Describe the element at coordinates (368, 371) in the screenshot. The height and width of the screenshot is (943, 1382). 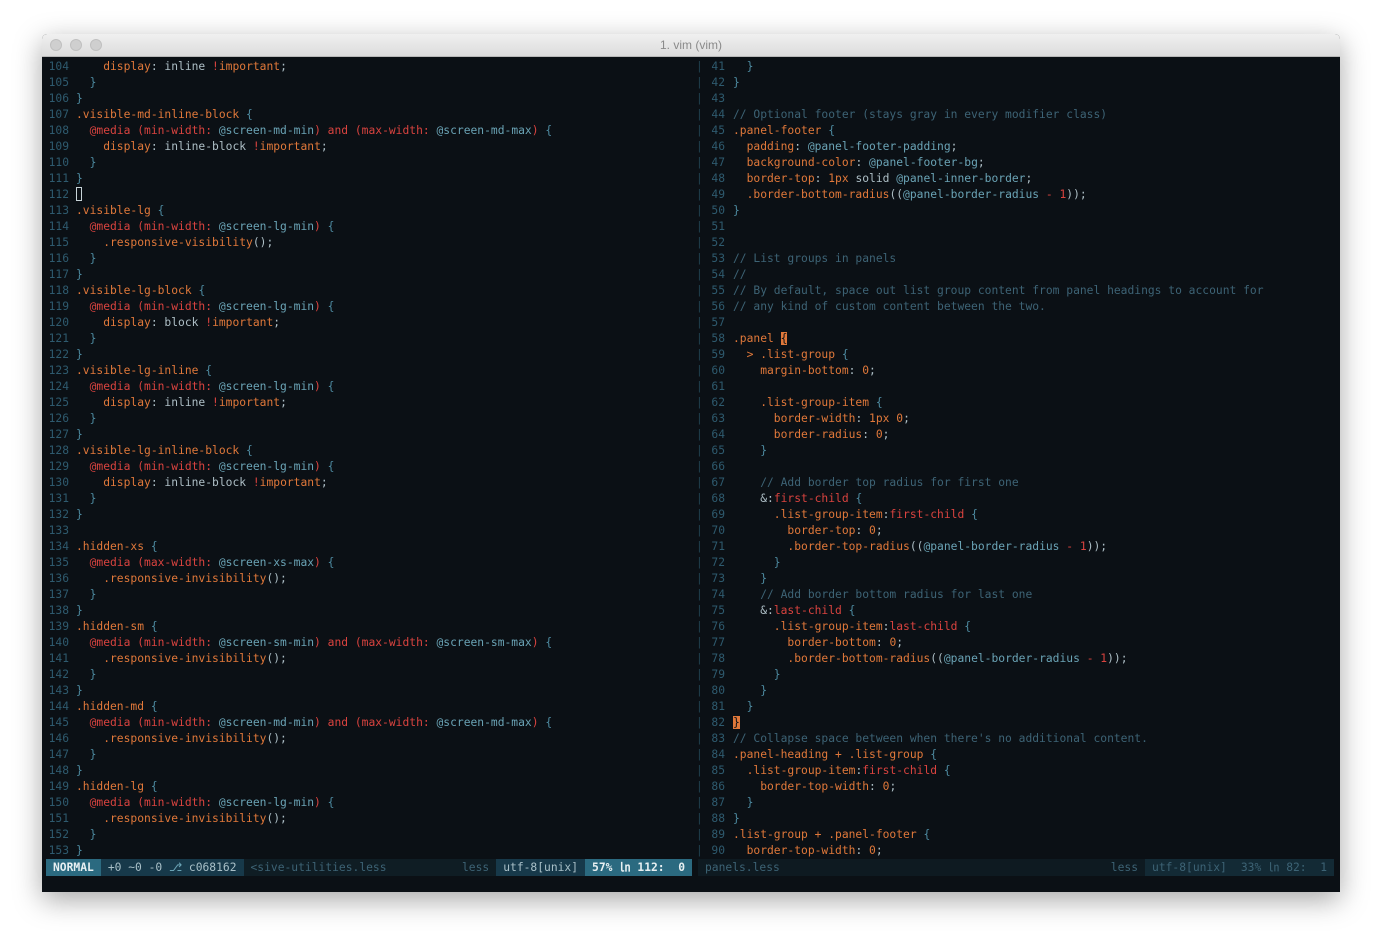
I see `code-line: 123 .visible-lg-inline {` at that location.